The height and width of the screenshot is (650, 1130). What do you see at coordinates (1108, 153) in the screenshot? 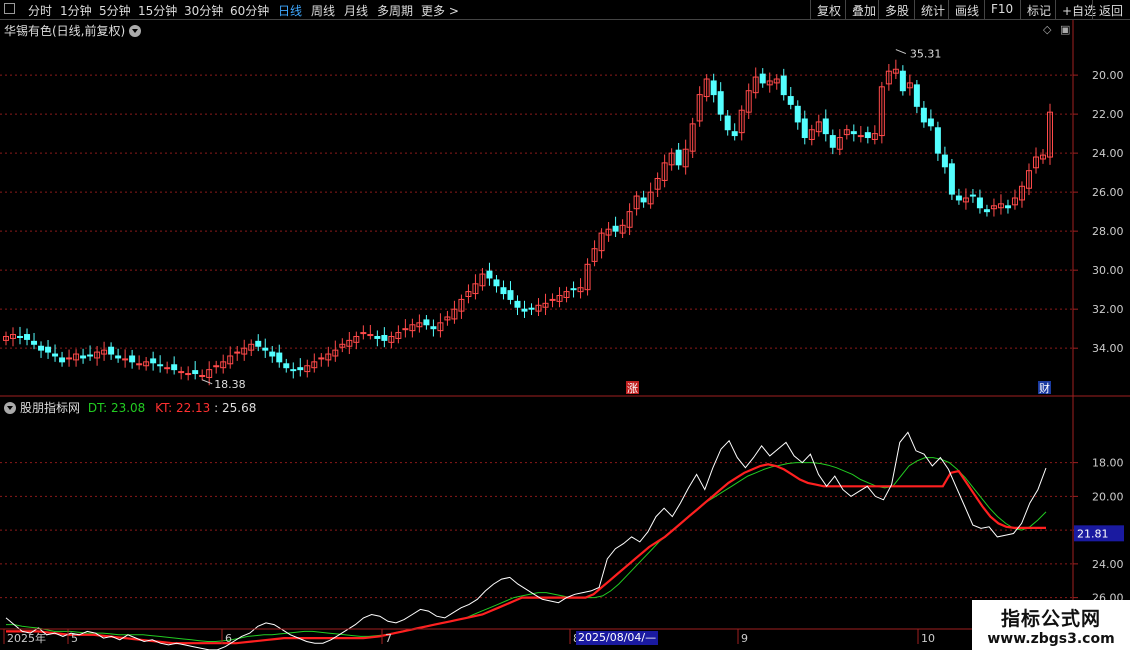
I see `price-tick-label: 24.00` at bounding box center [1108, 153].